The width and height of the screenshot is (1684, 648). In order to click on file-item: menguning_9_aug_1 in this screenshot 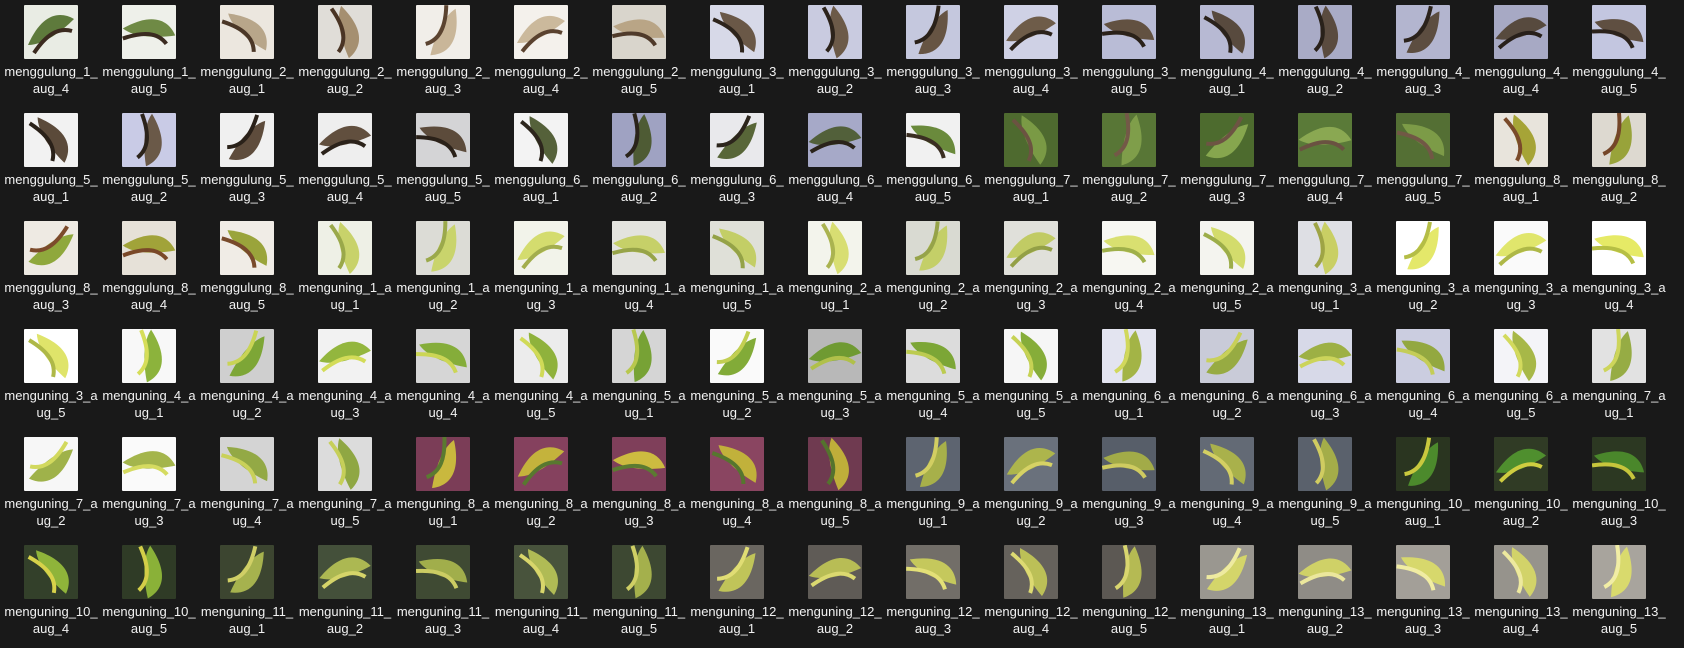, I will do `click(933, 486)`.